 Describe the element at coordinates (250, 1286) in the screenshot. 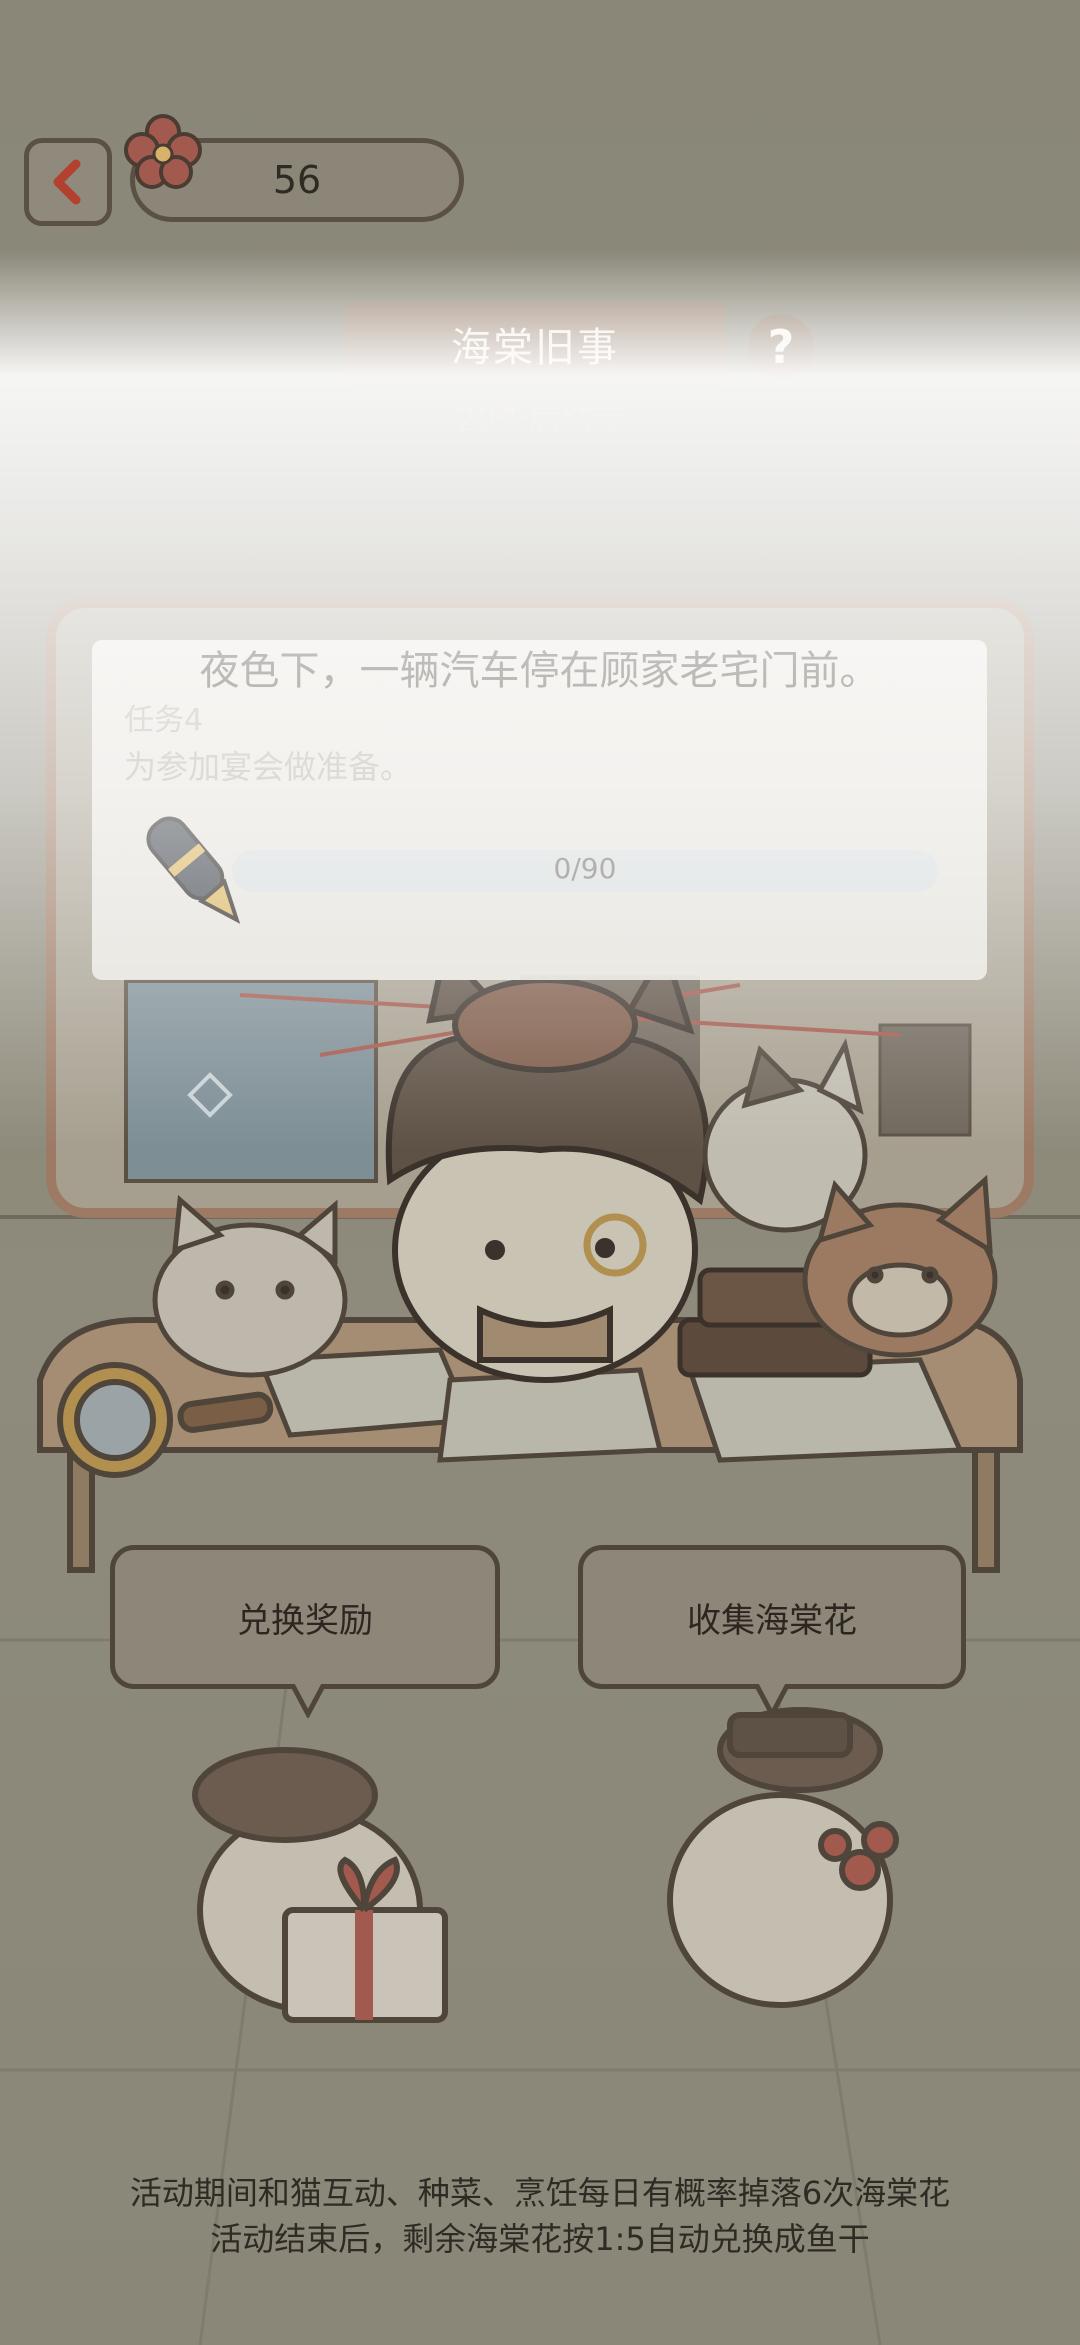

I see `calico-cat` at that location.